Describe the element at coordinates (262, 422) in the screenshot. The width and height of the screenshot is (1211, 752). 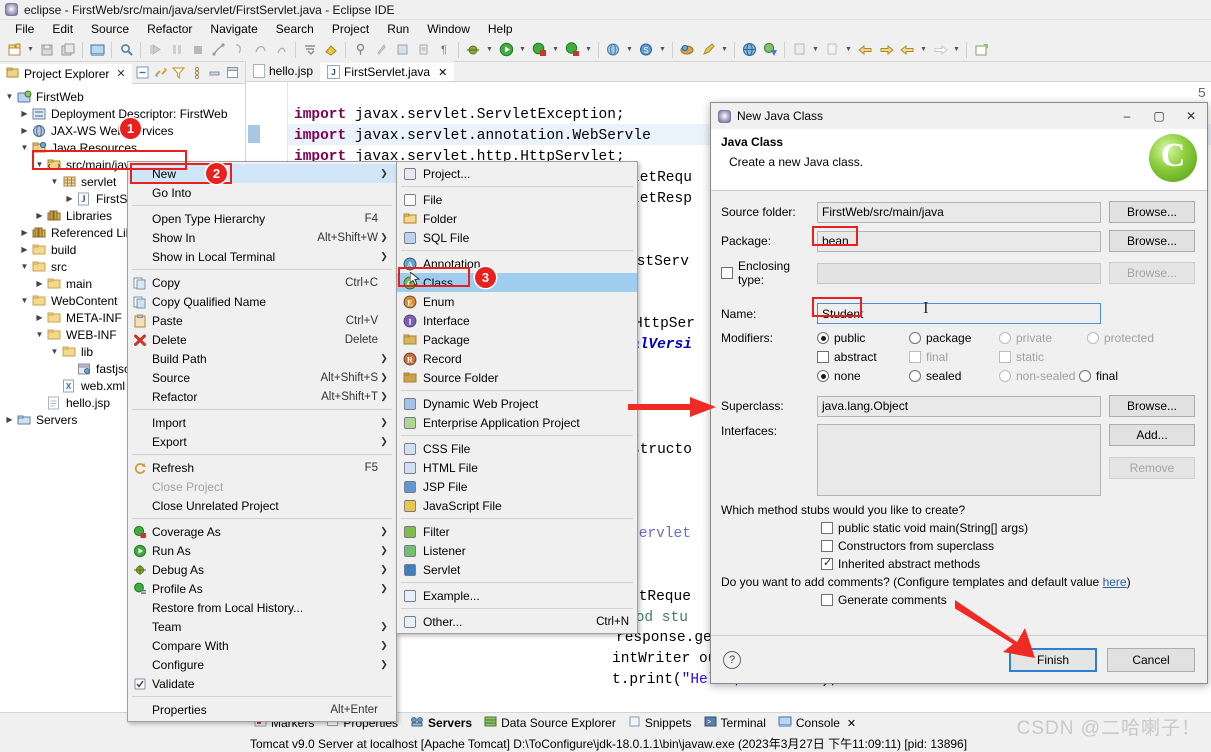
I see `context-menu-item-import: Import ❯` at that location.